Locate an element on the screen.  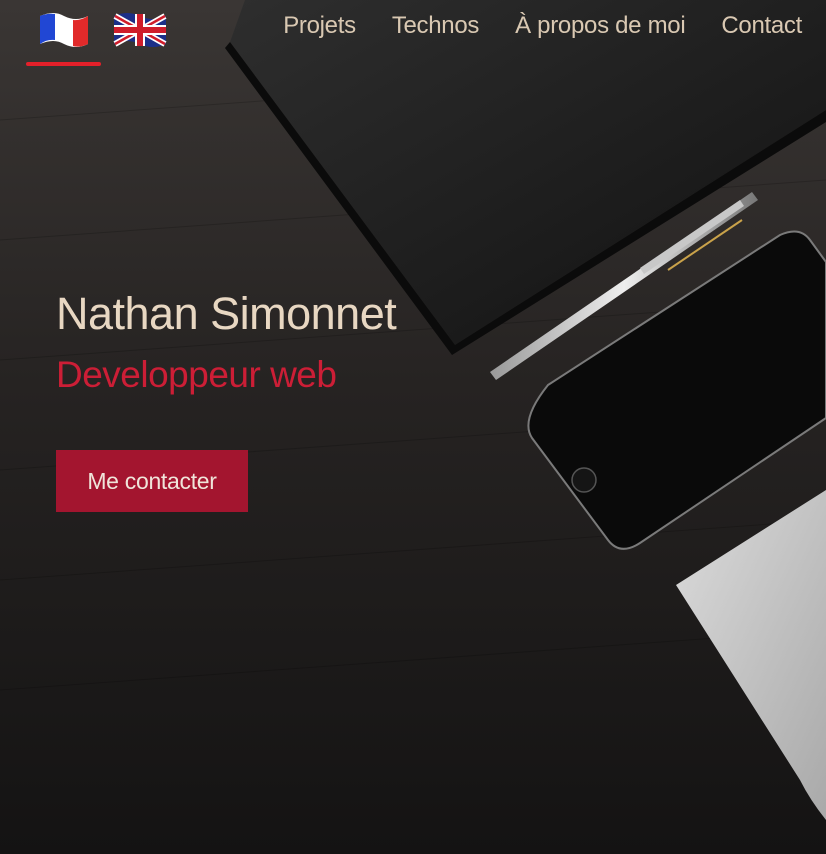
uk-flag-icon is located at coordinates (140, 30).